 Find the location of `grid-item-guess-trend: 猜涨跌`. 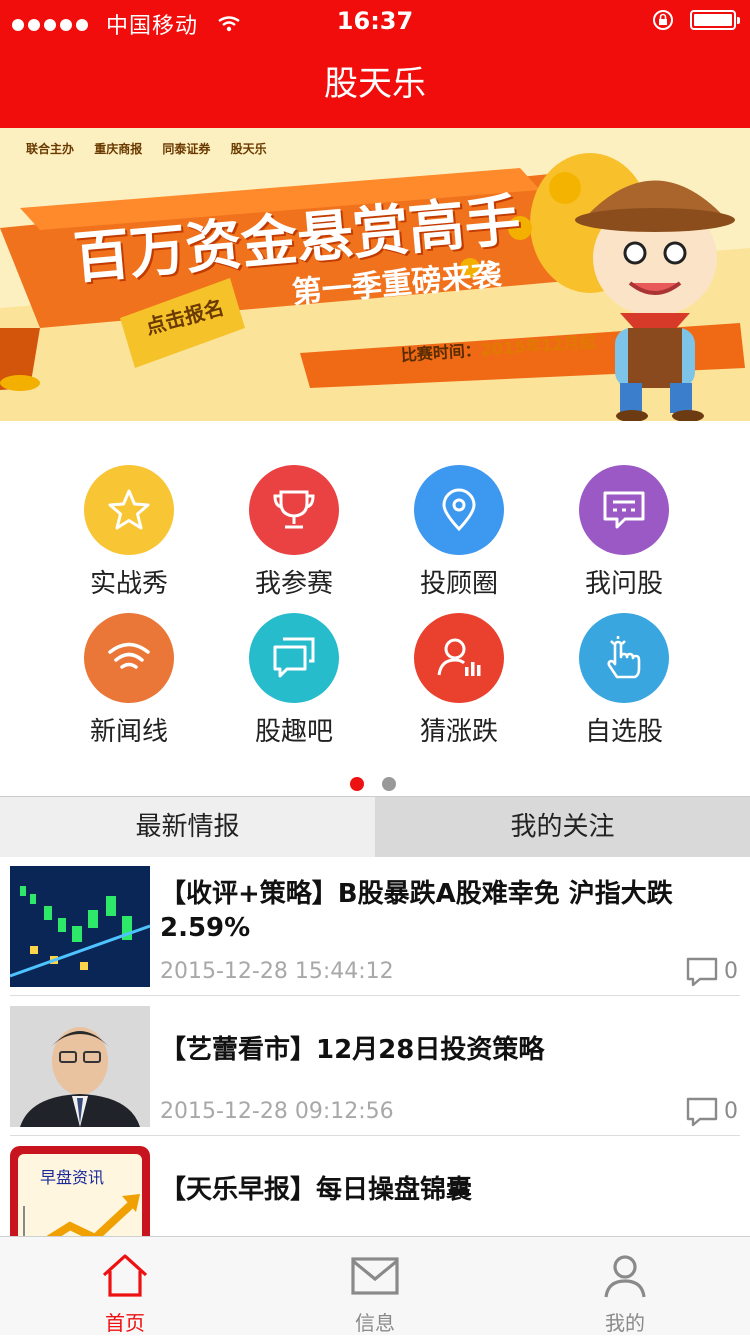

grid-item-guess-trend: 猜涨跌 is located at coordinates (459, 680).